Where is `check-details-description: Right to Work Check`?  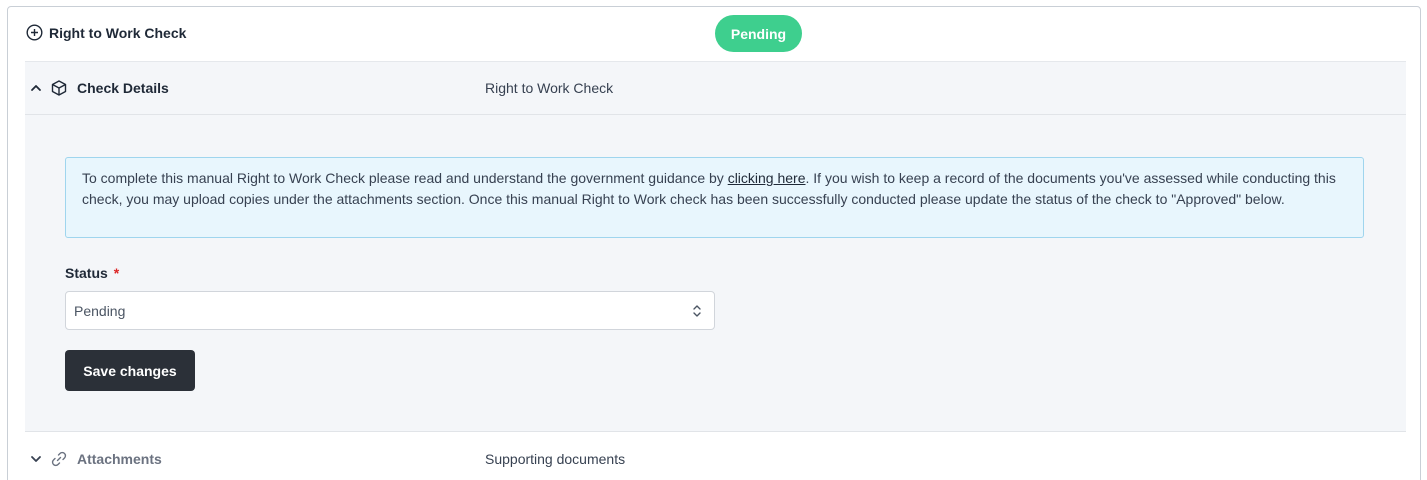 check-details-description: Right to Work Check is located at coordinates (549, 88).